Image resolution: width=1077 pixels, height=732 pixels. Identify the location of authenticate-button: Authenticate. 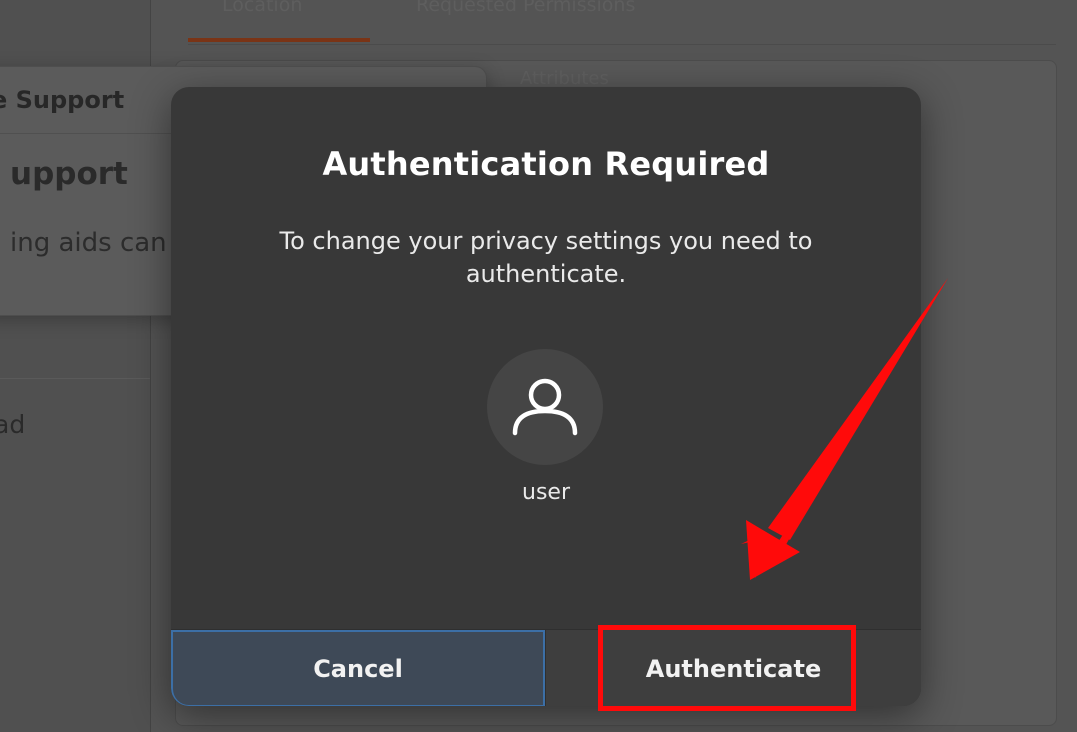
(733, 668).